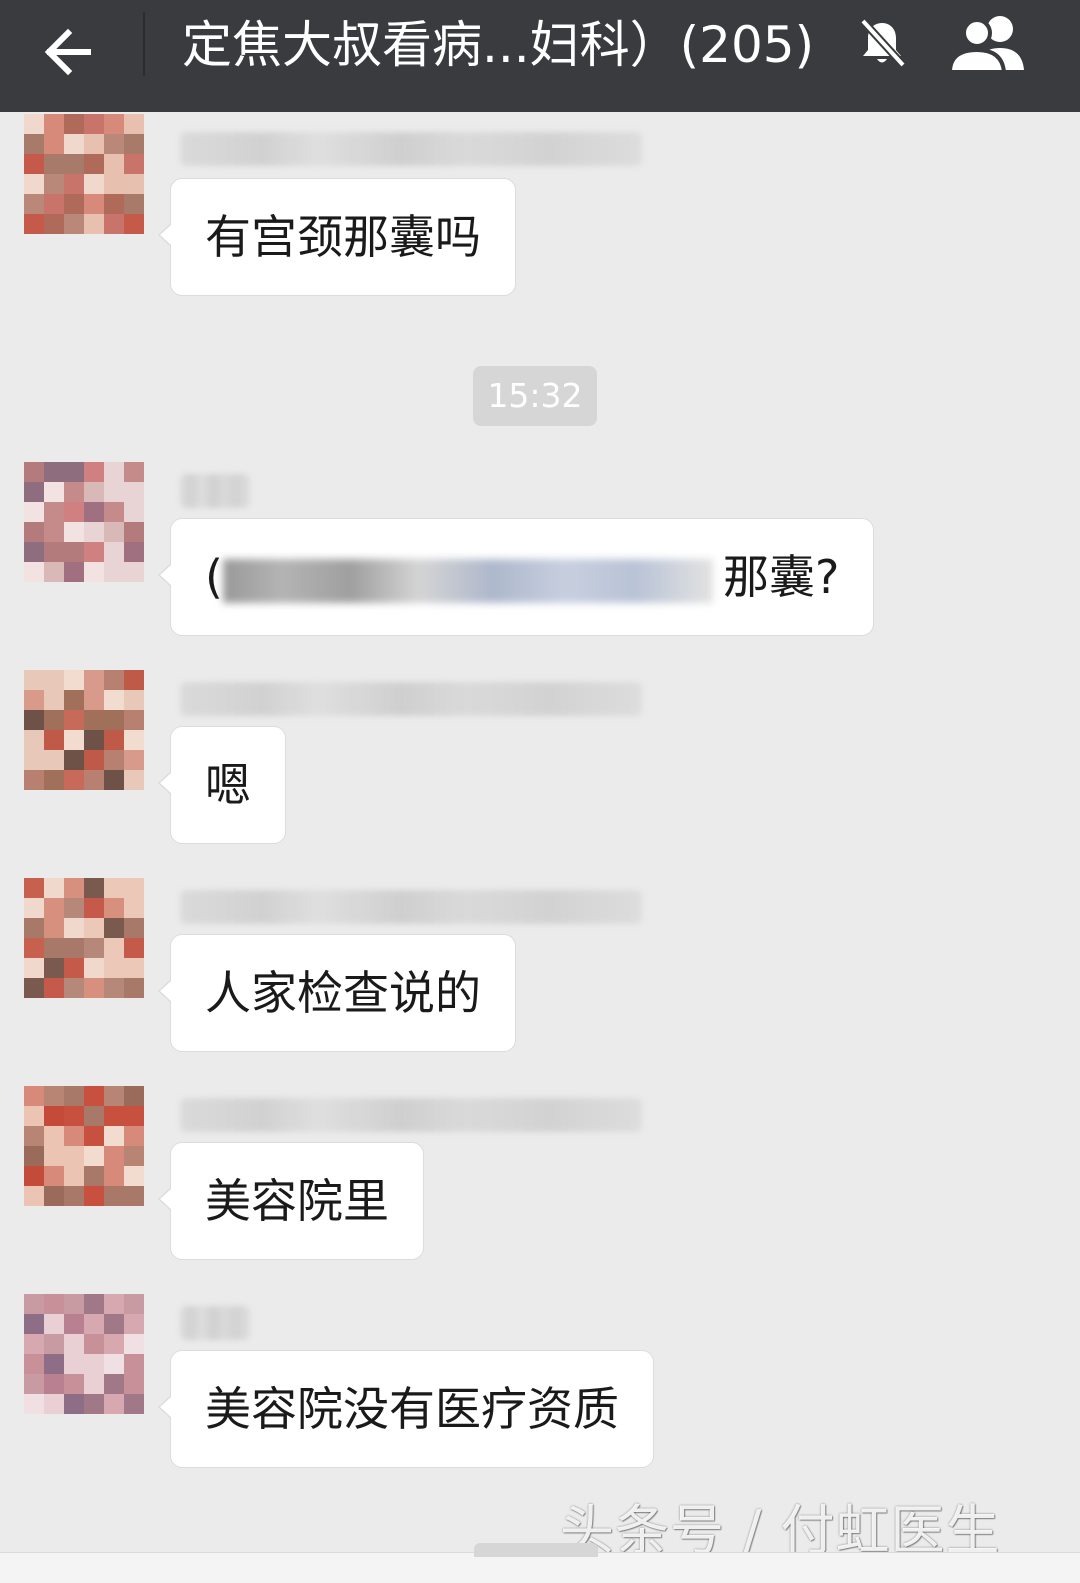 The image size is (1080, 1583). Describe the element at coordinates (985, 45) in the screenshot. I see `group-icon` at that location.